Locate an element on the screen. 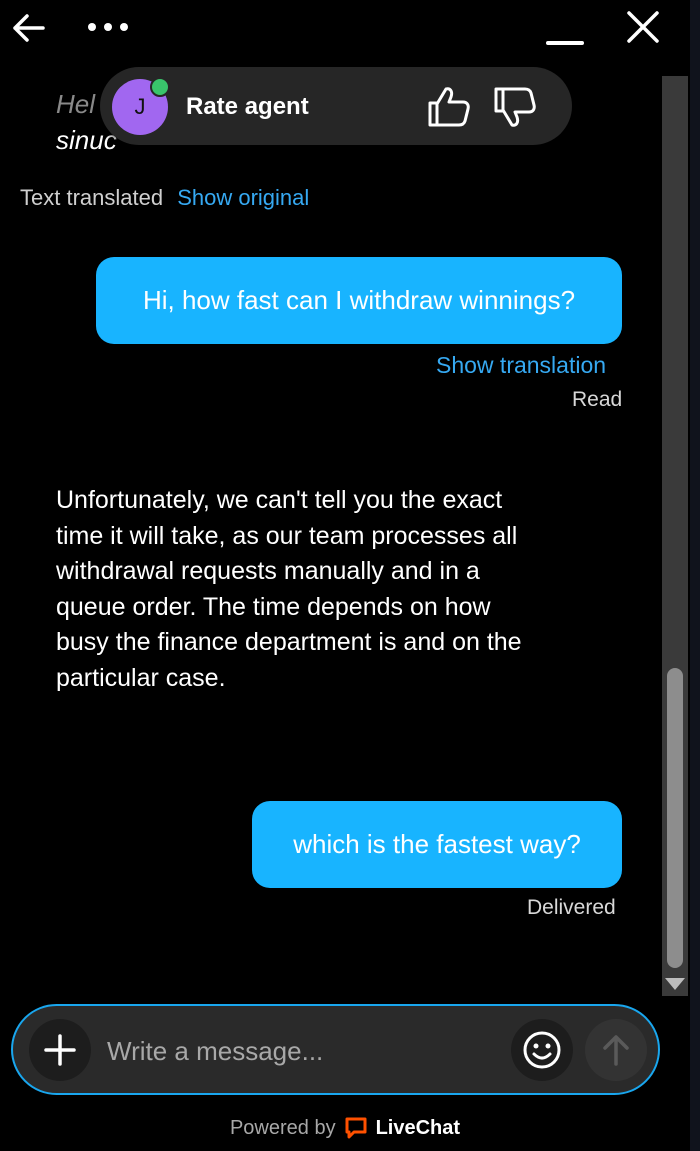  plus-icon is located at coordinates (60, 1050).